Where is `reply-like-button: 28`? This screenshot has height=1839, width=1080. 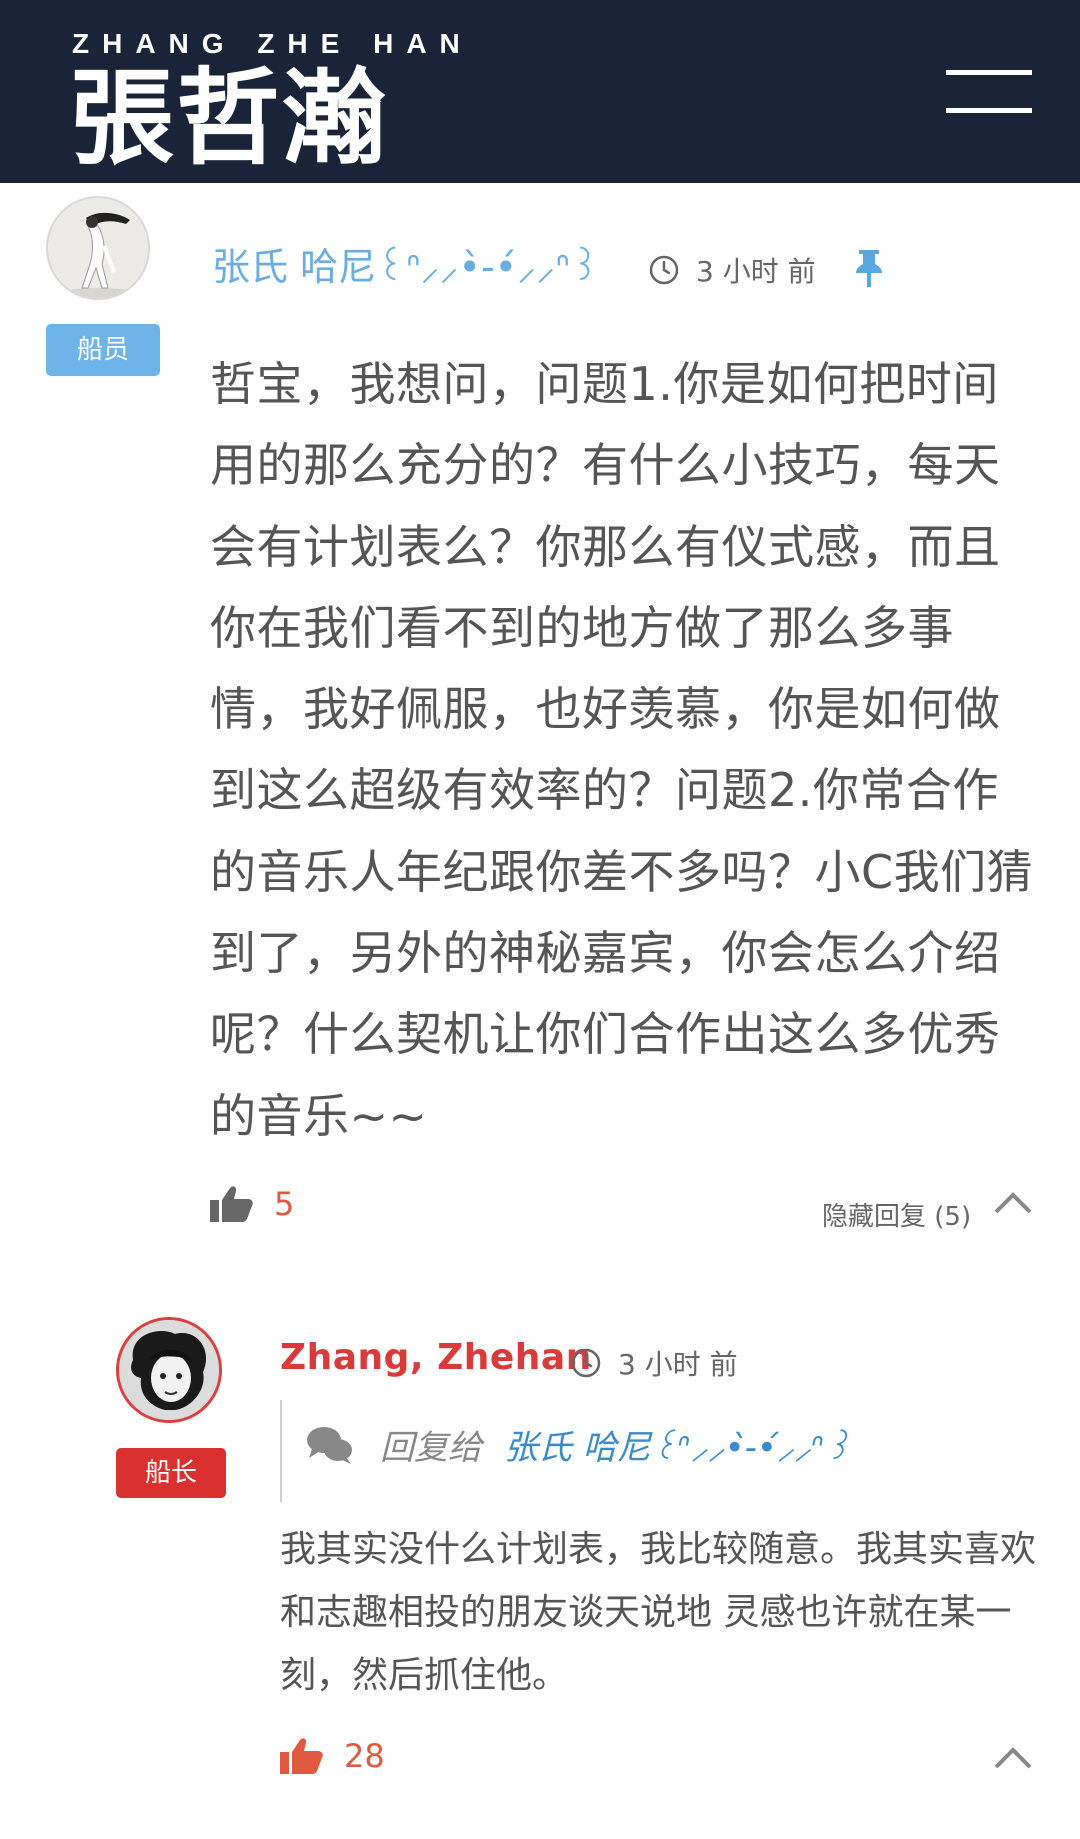 reply-like-button: 28 is located at coordinates (332, 1756).